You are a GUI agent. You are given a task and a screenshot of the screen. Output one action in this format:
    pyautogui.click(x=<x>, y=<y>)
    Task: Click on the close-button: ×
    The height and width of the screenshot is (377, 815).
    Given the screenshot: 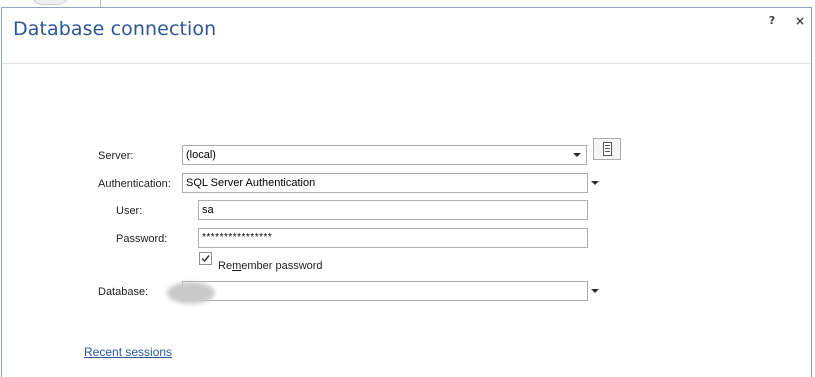 What is the action you would take?
    pyautogui.click(x=800, y=21)
    